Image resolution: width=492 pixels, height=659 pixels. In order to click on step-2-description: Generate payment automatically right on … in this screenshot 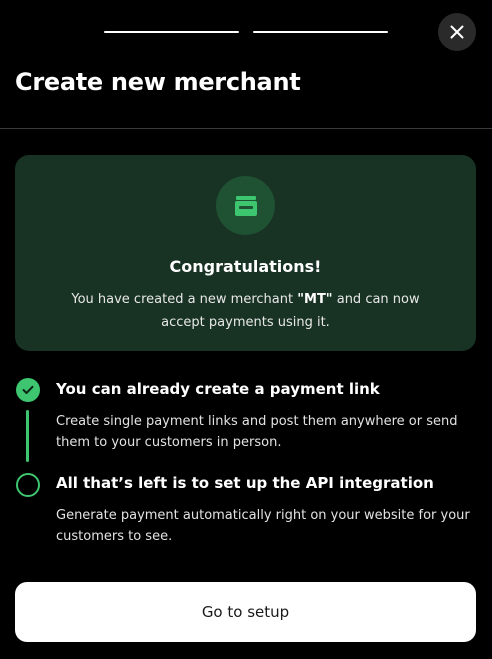, I will do `click(263, 526)`.